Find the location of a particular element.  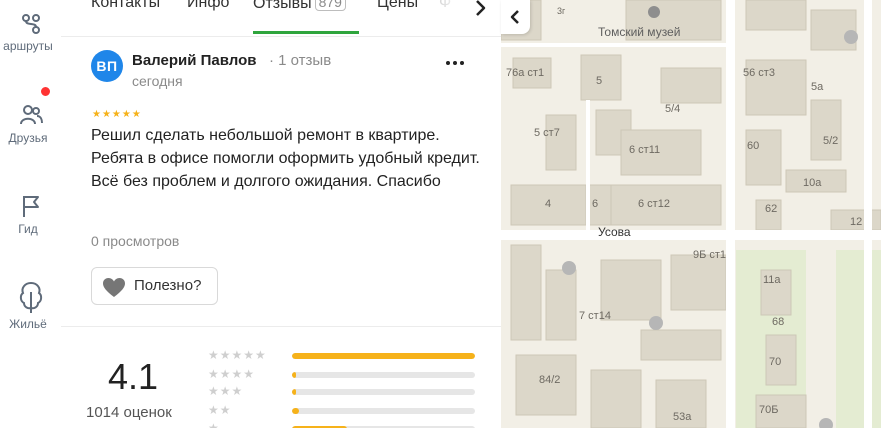

useful-button: Полезно? is located at coordinates (154, 286).